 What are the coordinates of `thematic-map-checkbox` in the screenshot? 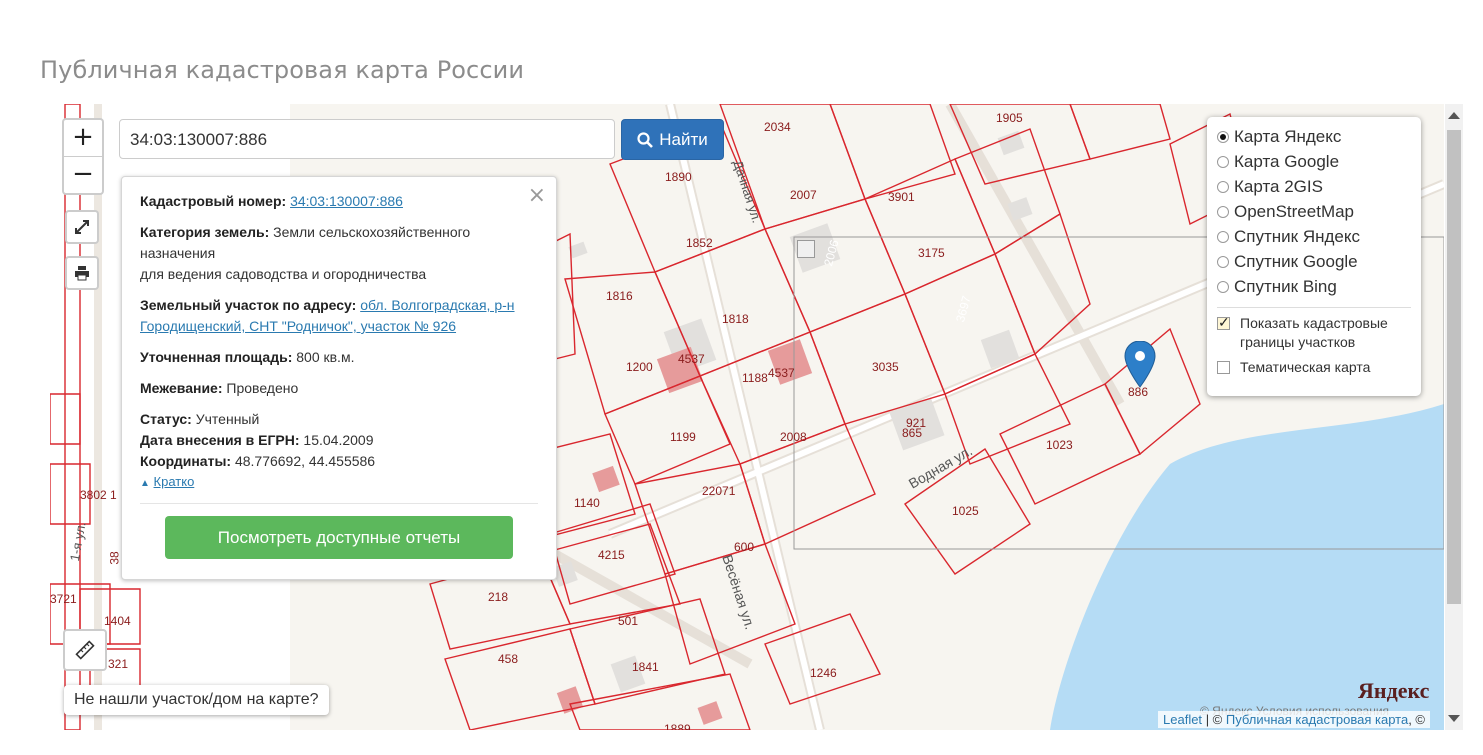 It's located at (1223, 367).